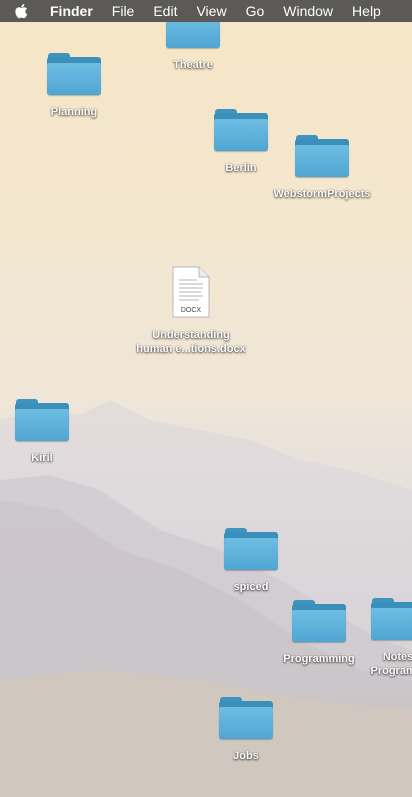 The image size is (412, 797). I want to click on folder-spiced: spiced, so click(251, 561).